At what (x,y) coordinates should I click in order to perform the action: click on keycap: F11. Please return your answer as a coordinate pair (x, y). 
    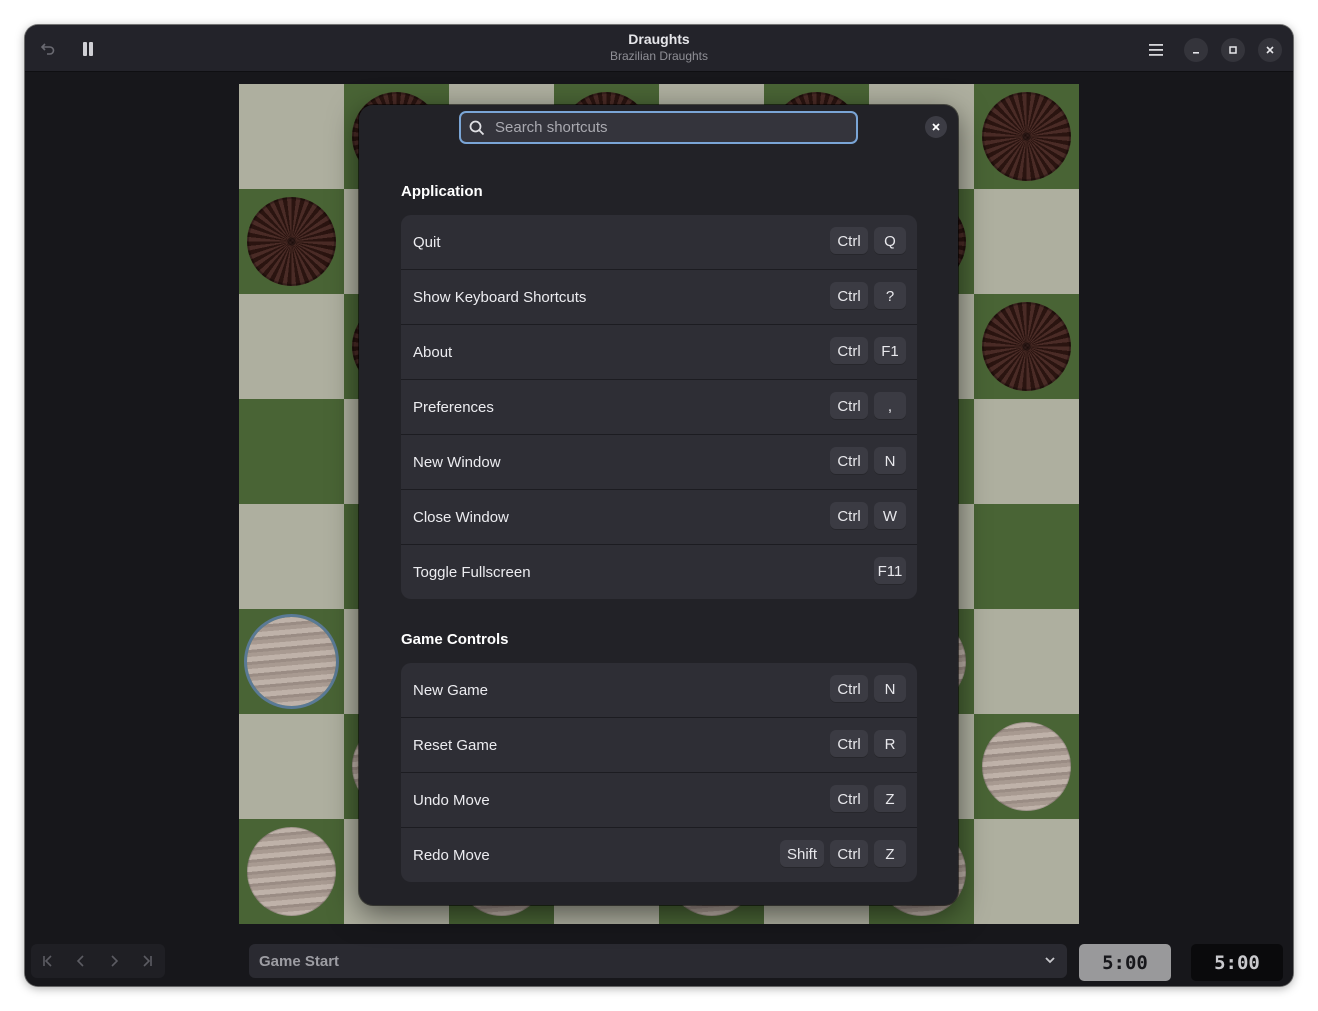
    Looking at the image, I should click on (890, 571).